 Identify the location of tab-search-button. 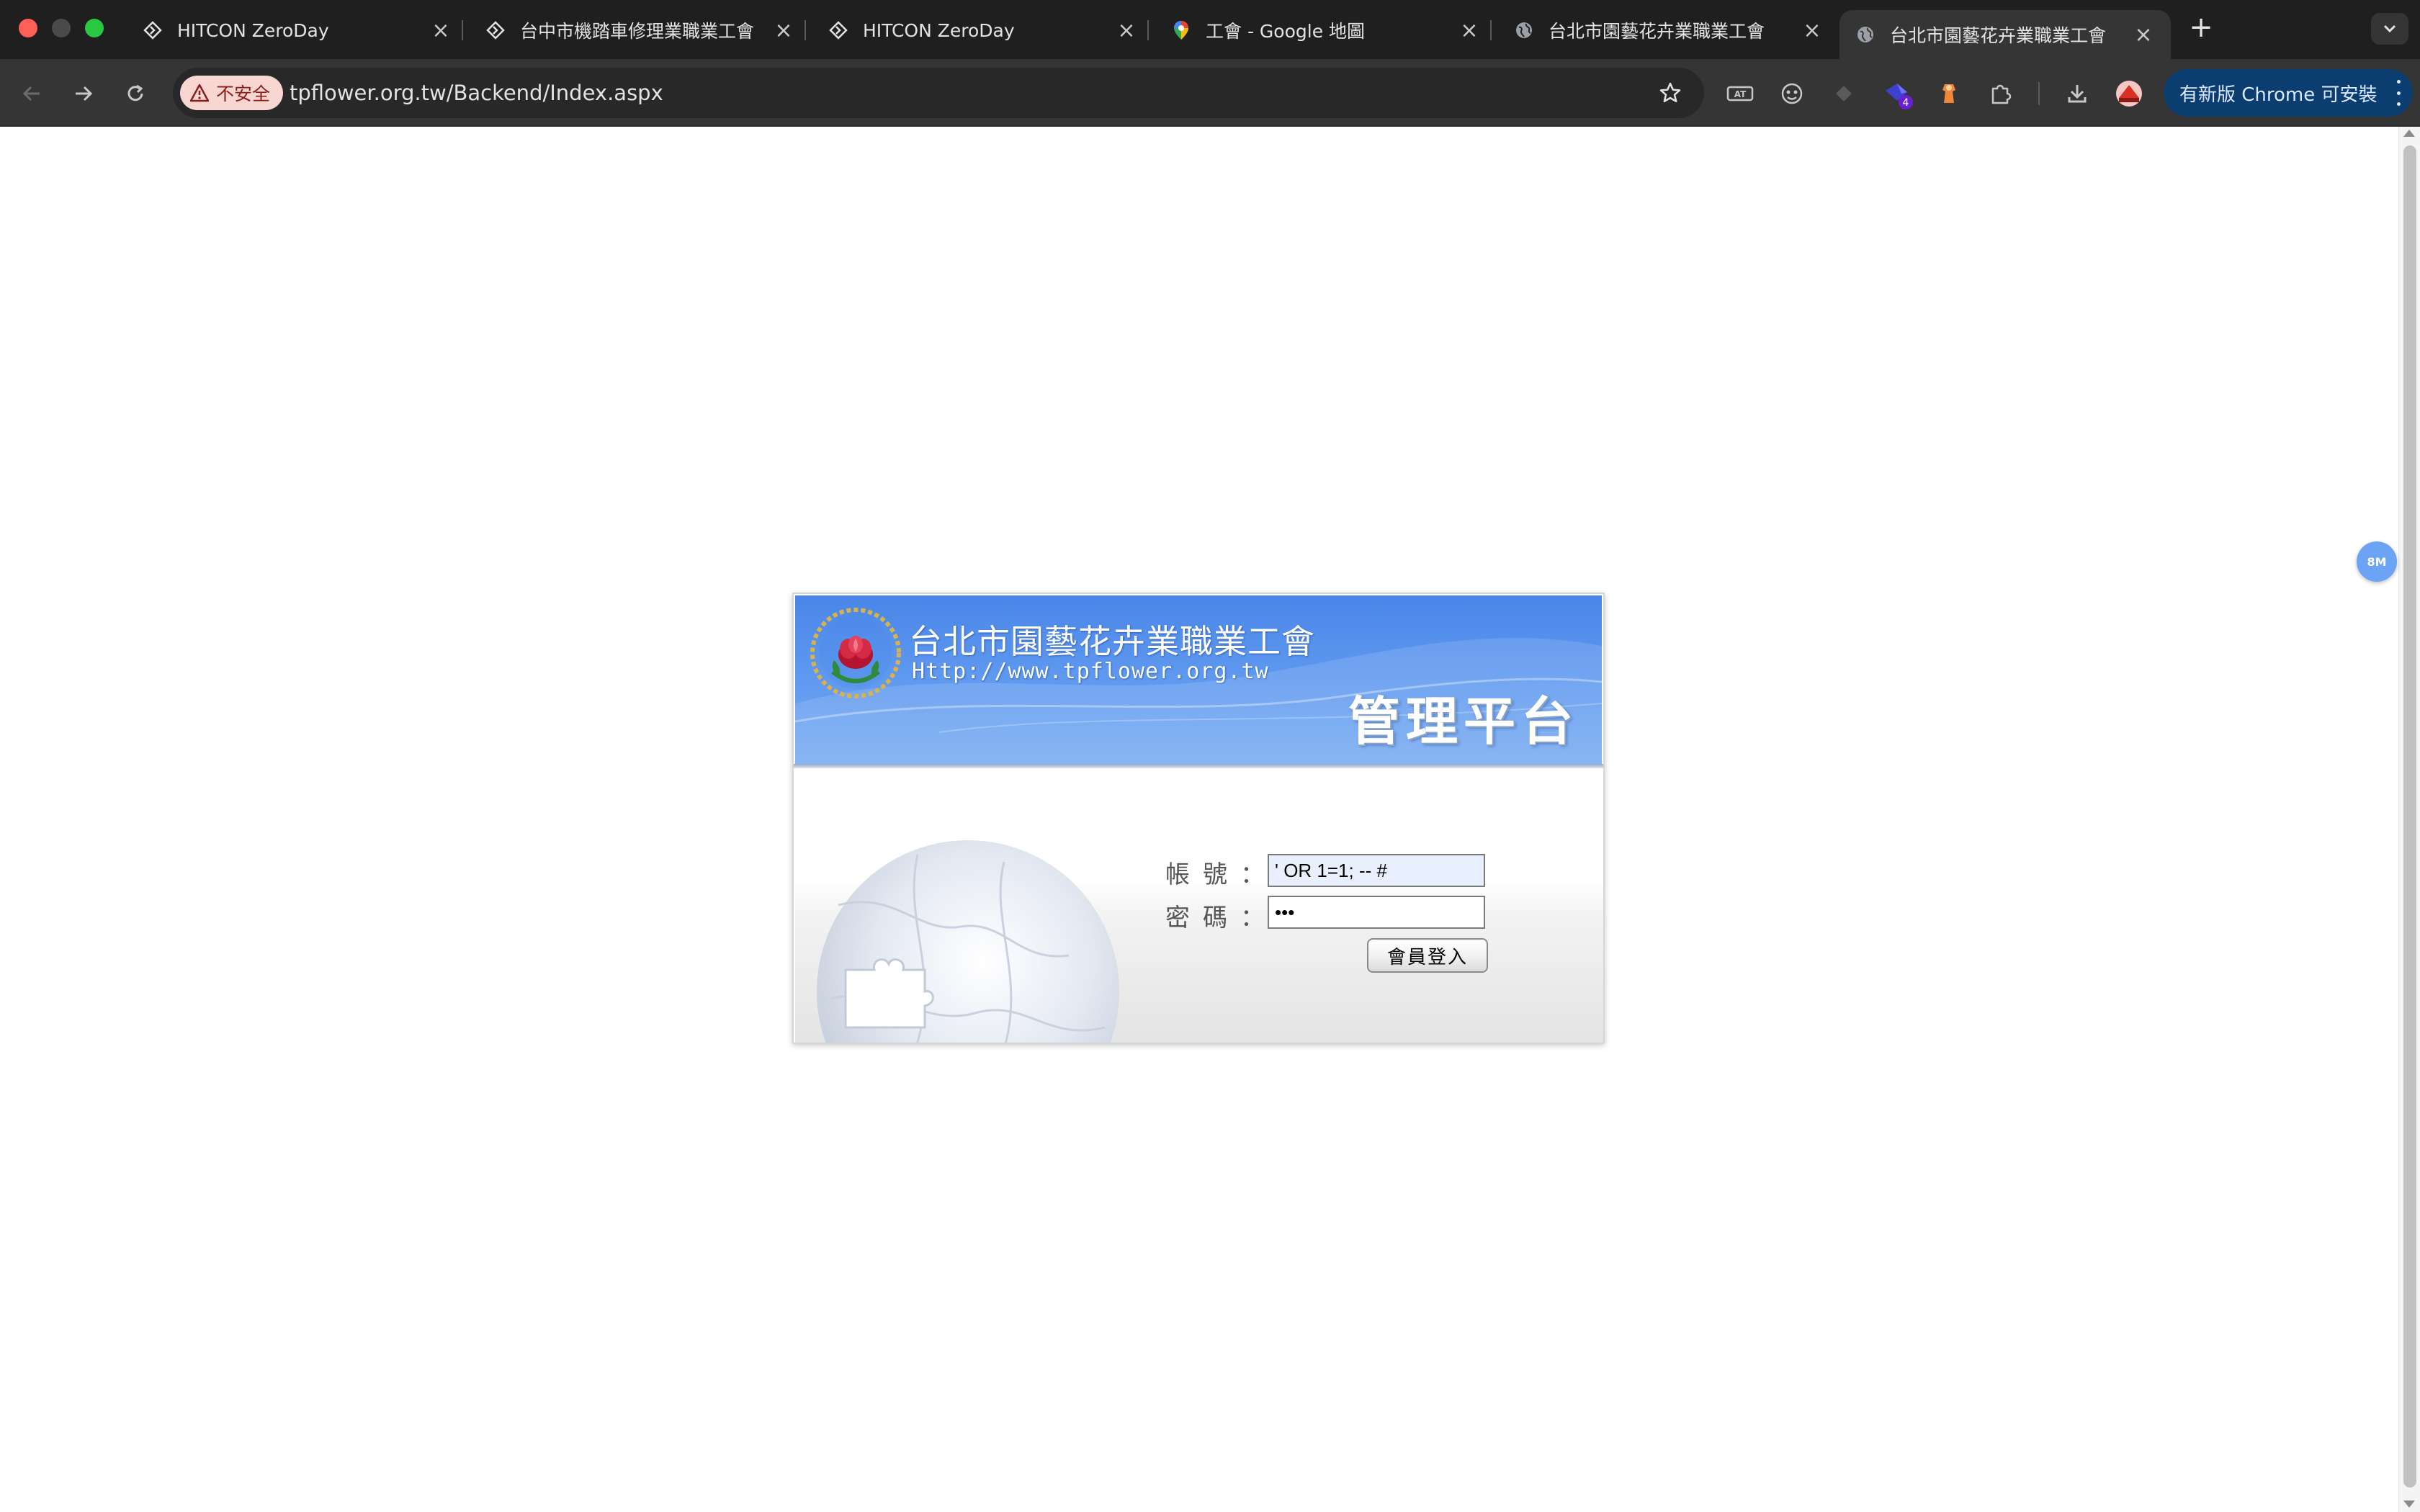
(2389, 29).